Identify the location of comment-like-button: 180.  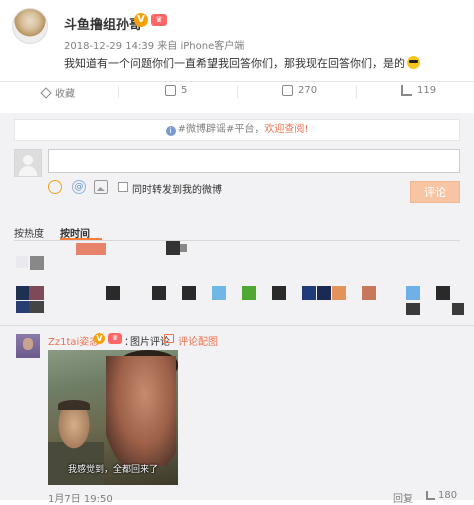
(441, 495).